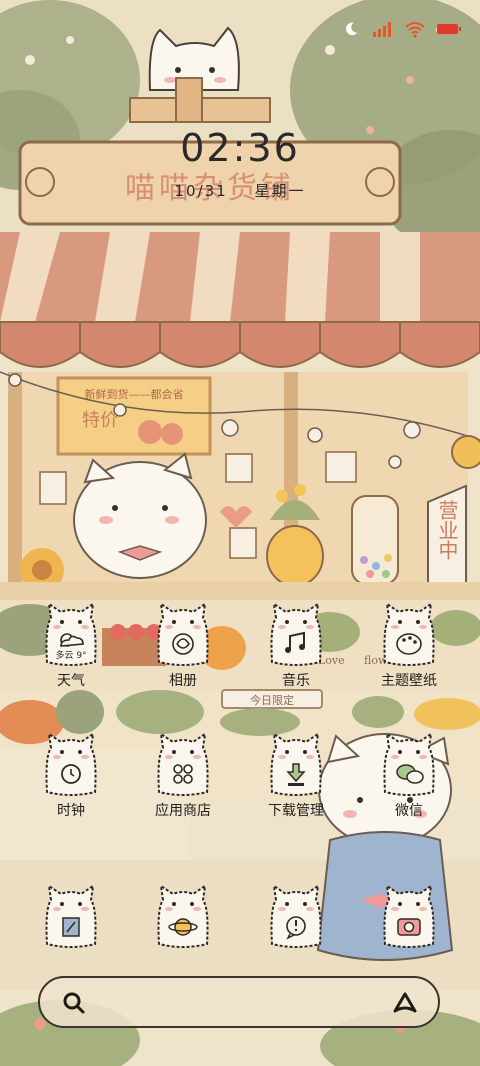 Image resolution: width=480 pixels, height=1066 pixels. What do you see at coordinates (240, 148) in the screenshot?
I see `lockscreen-time: 02:36` at bounding box center [240, 148].